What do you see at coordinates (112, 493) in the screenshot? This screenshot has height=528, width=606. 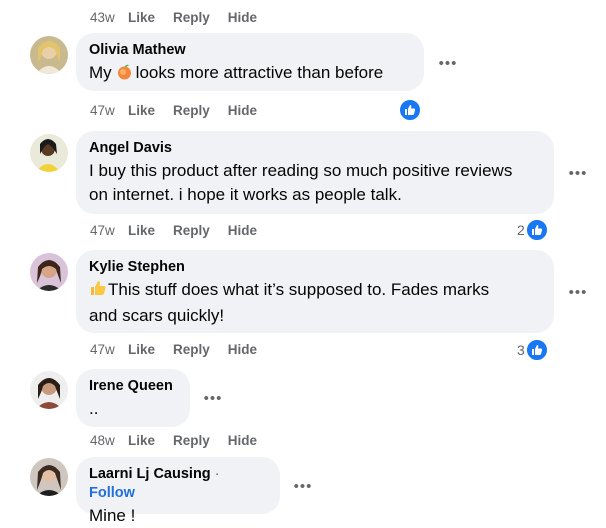 I see `follow-button: Follow` at bounding box center [112, 493].